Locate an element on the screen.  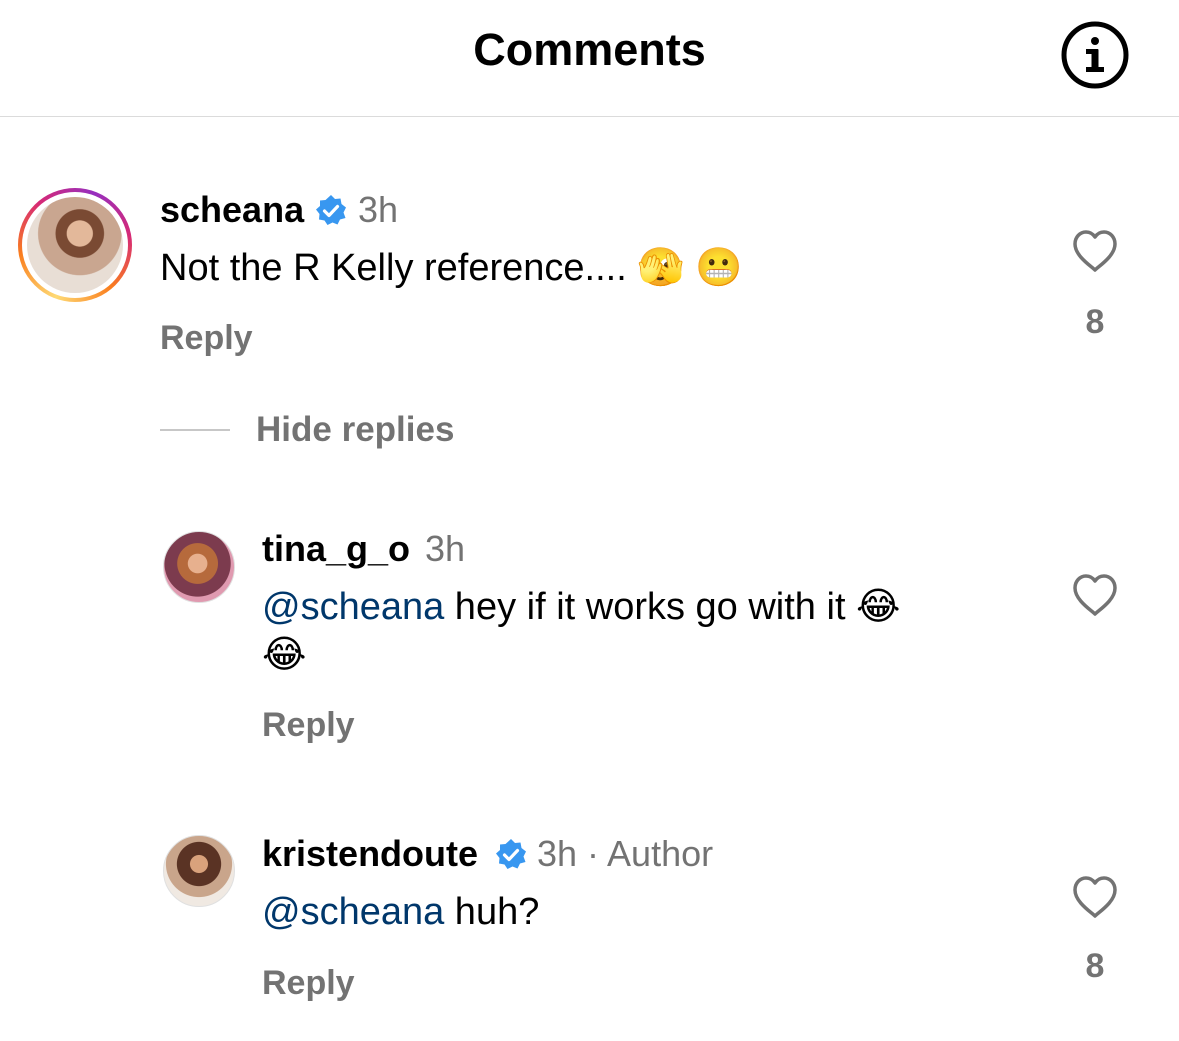
comments-header: Comments is located at coordinates (589, 58).